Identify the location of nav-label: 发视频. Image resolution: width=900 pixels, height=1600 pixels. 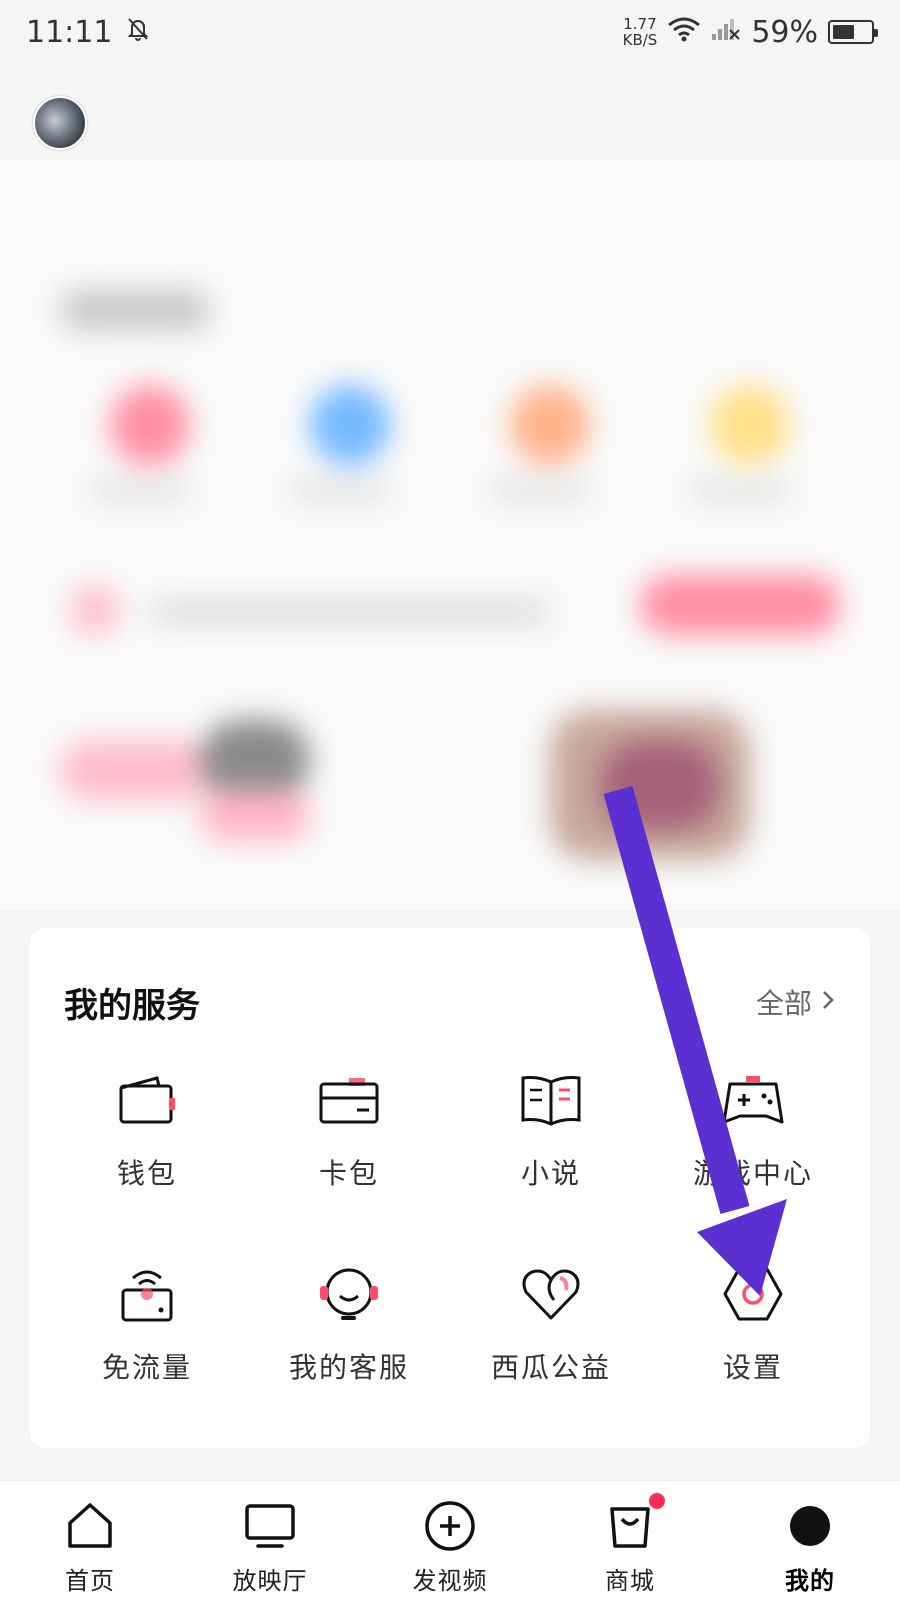
(450, 1581).